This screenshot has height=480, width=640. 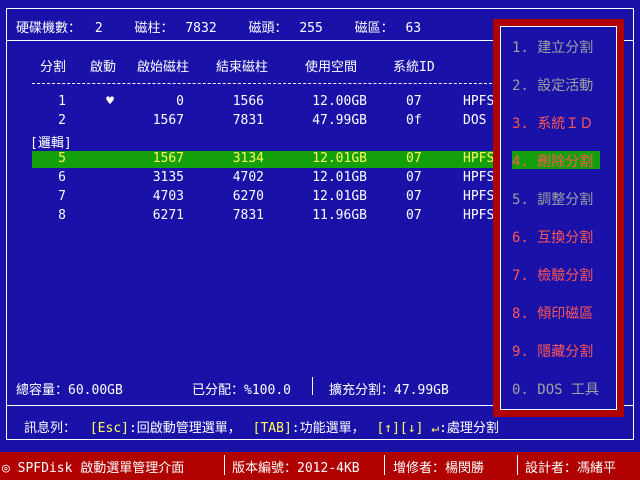 What do you see at coordinates (109, 428) in the screenshot?
I see `esc-key: [Esc]` at bounding box center [109, 428].